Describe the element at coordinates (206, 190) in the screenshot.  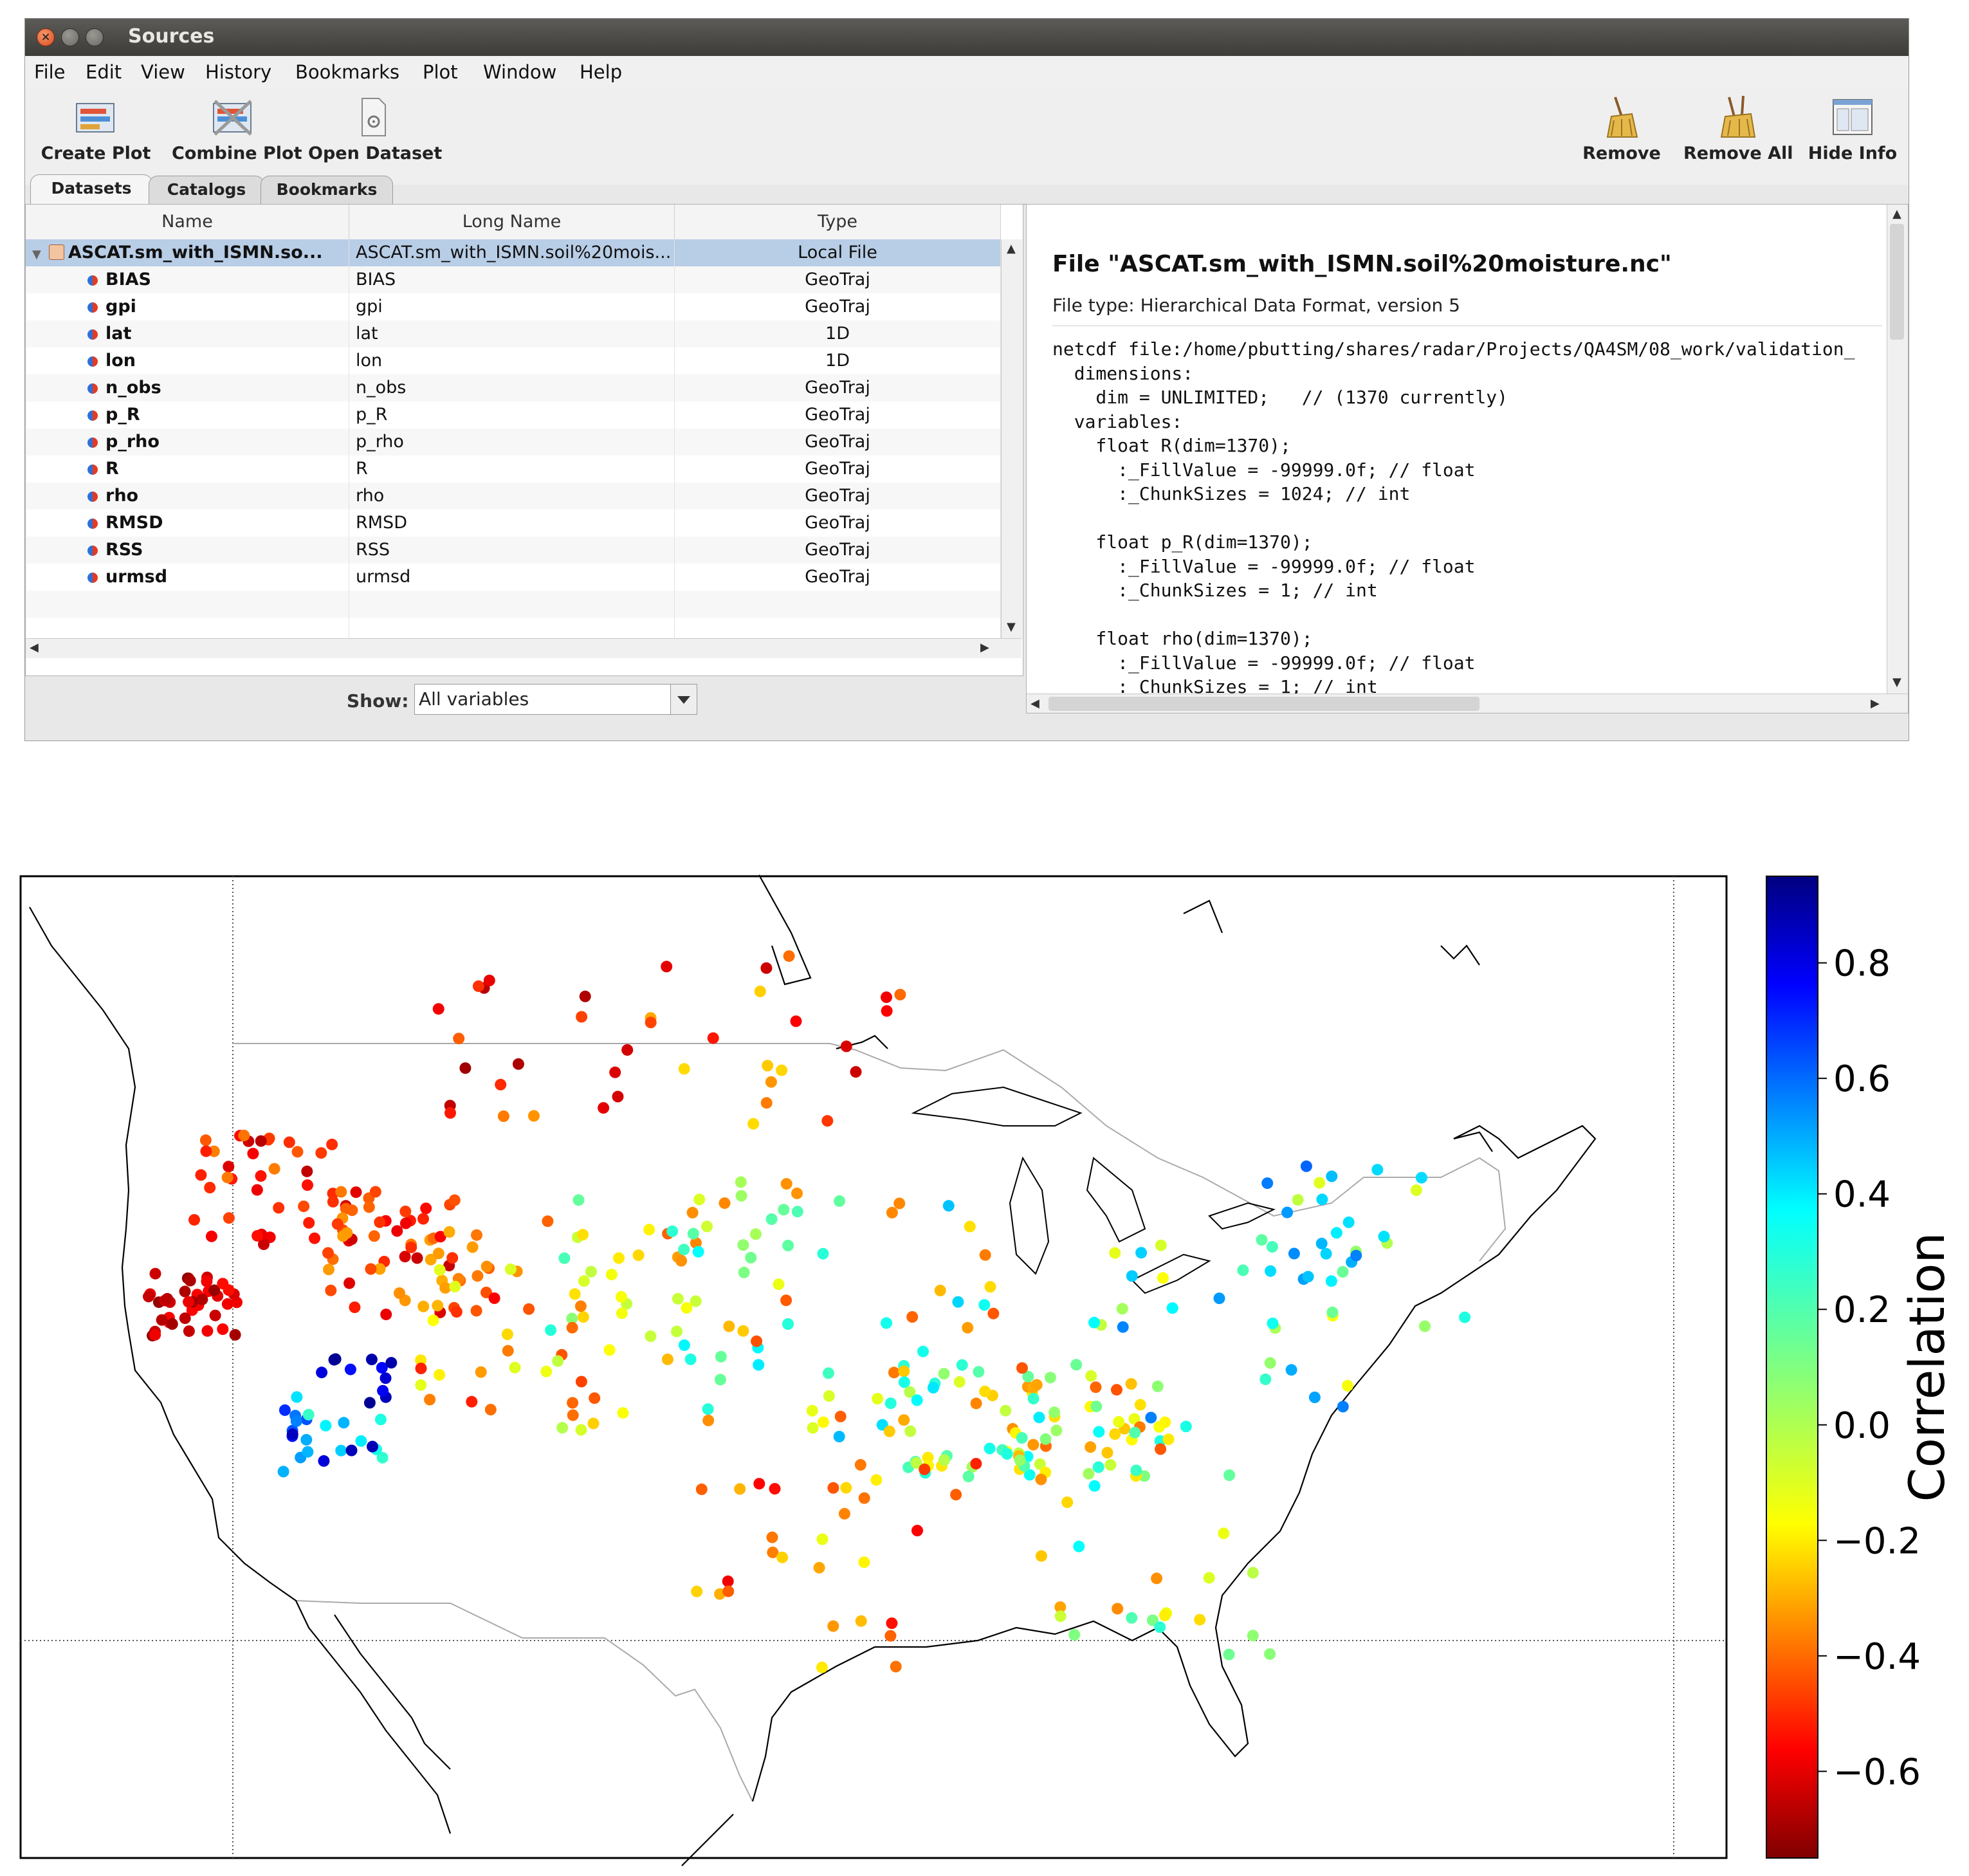
I see `tab-catalogs: Catalogs` at that location.